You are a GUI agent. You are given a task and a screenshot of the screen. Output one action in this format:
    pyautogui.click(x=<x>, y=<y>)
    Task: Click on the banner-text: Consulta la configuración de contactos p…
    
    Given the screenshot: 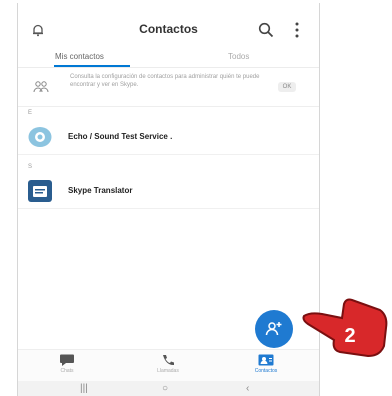 What is the action you would take?
    pyautogui.click(x=165, y=81)
    